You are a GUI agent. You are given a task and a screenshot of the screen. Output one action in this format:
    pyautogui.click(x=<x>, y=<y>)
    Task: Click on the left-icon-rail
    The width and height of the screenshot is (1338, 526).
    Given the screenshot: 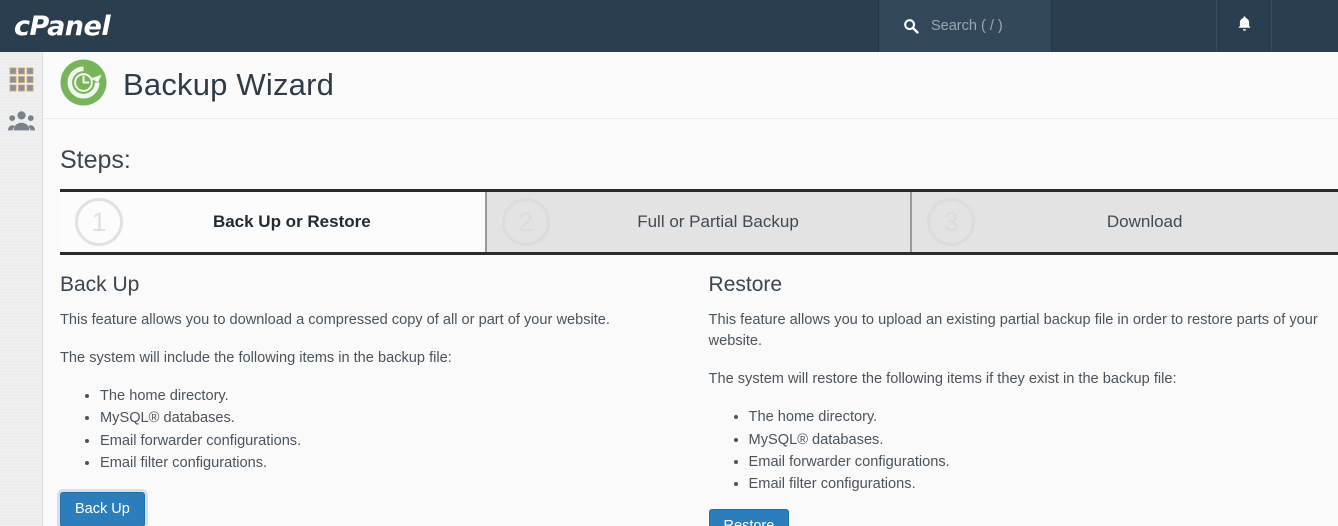 What is the action you would take?
    pyautogui.click(x=21, y=289)
    